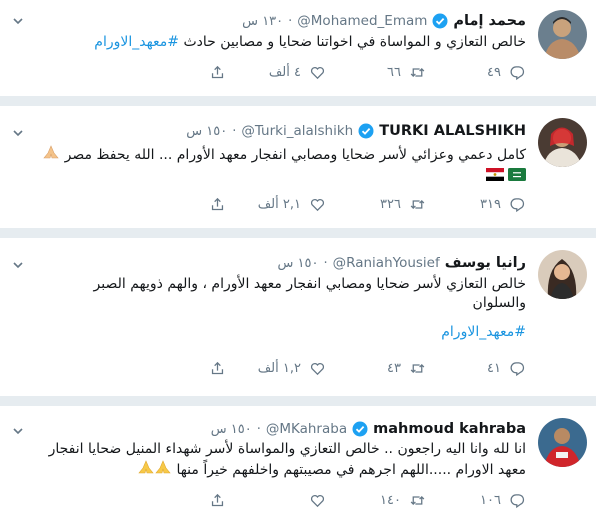  Describe the element at coordinates (517, 175) in the screenshot. I see `saudi-flag-icon` at that location.